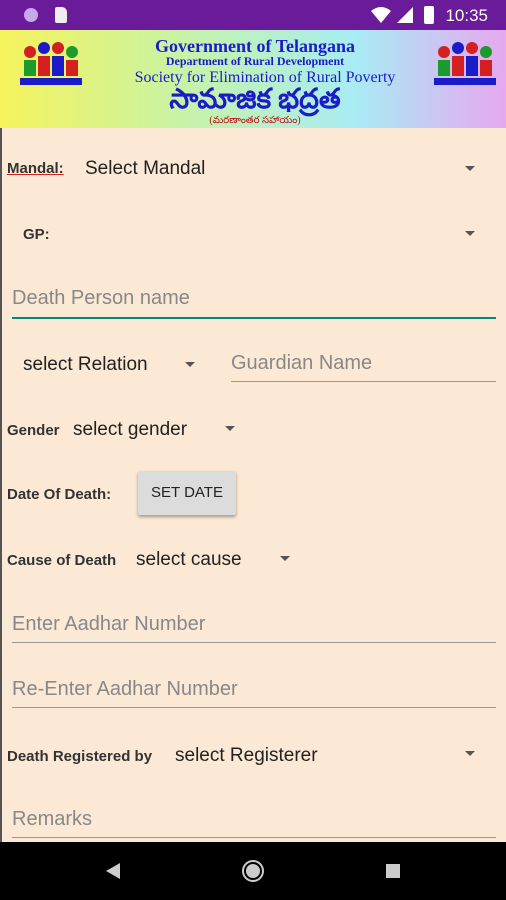 The height and width of the screenshot is (900, 506). Describe the element at coordinates (125, 689) in the screenshot. I see `reenter-aadhar-input: Re-Enter Aadhar Number` at that location.